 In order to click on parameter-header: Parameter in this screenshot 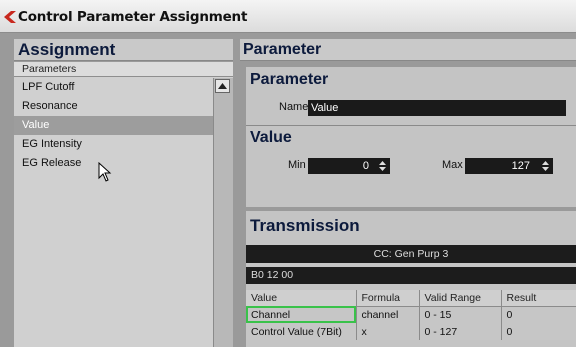, I will do `click(408, 50)`.